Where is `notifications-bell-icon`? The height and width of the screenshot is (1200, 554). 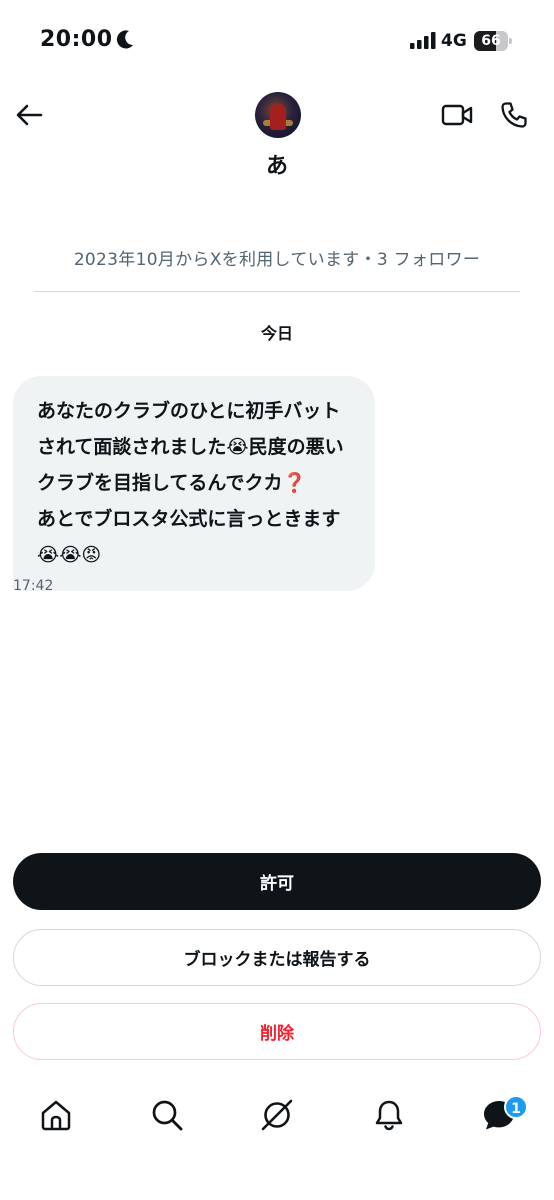 notifications-bell-icon is located at coordinates (389, 1115).